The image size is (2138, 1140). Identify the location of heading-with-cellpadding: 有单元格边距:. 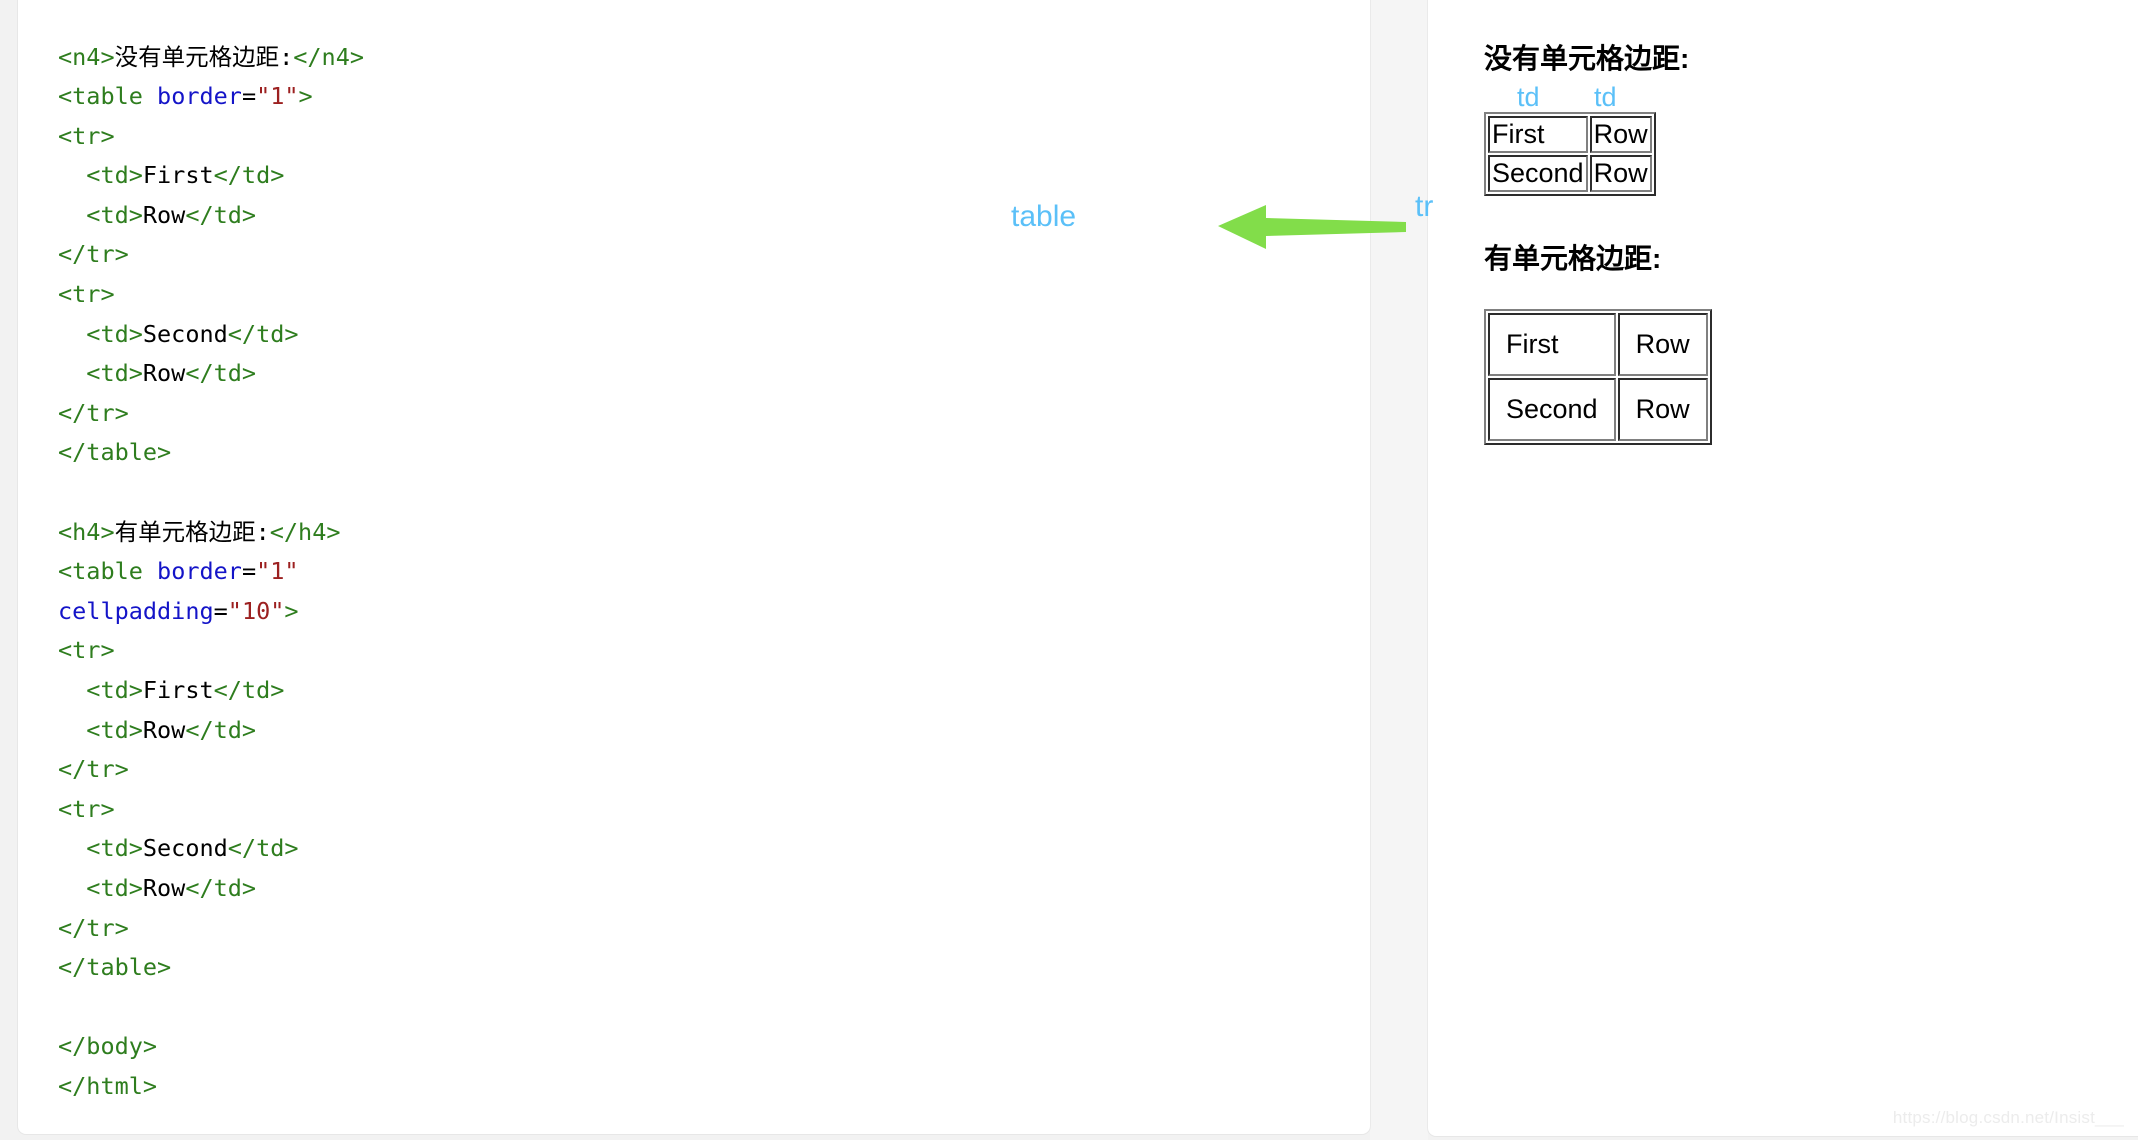
(1573, 258).